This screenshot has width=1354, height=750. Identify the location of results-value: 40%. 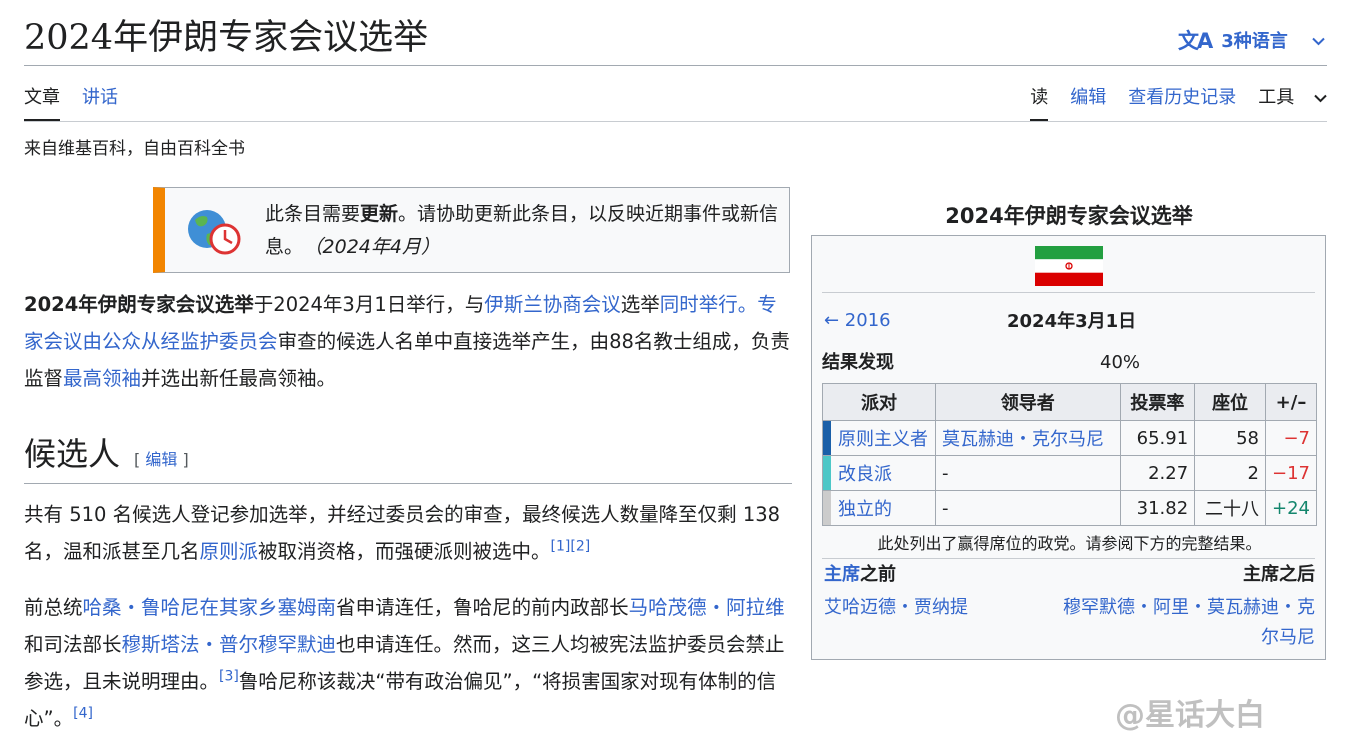
(1120, 362).